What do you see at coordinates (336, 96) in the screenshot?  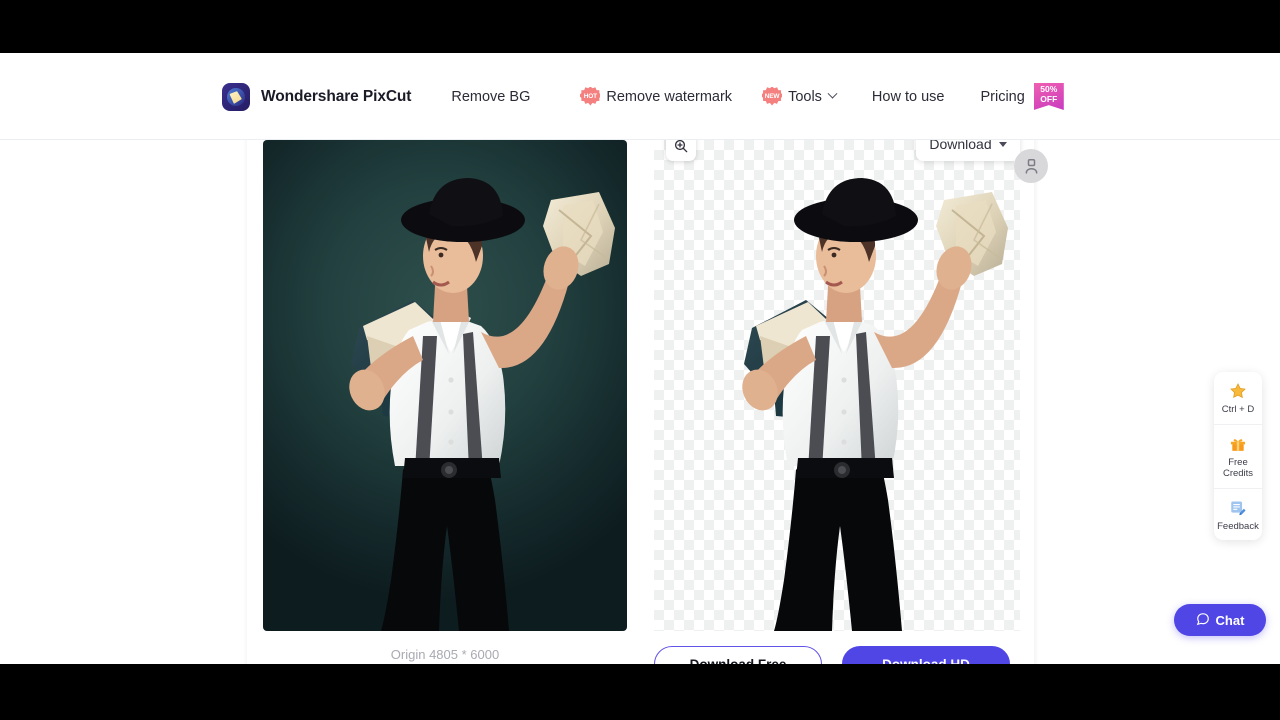 I see `brand-name: Wondershare PixCut` at bounding box center [336, 96].